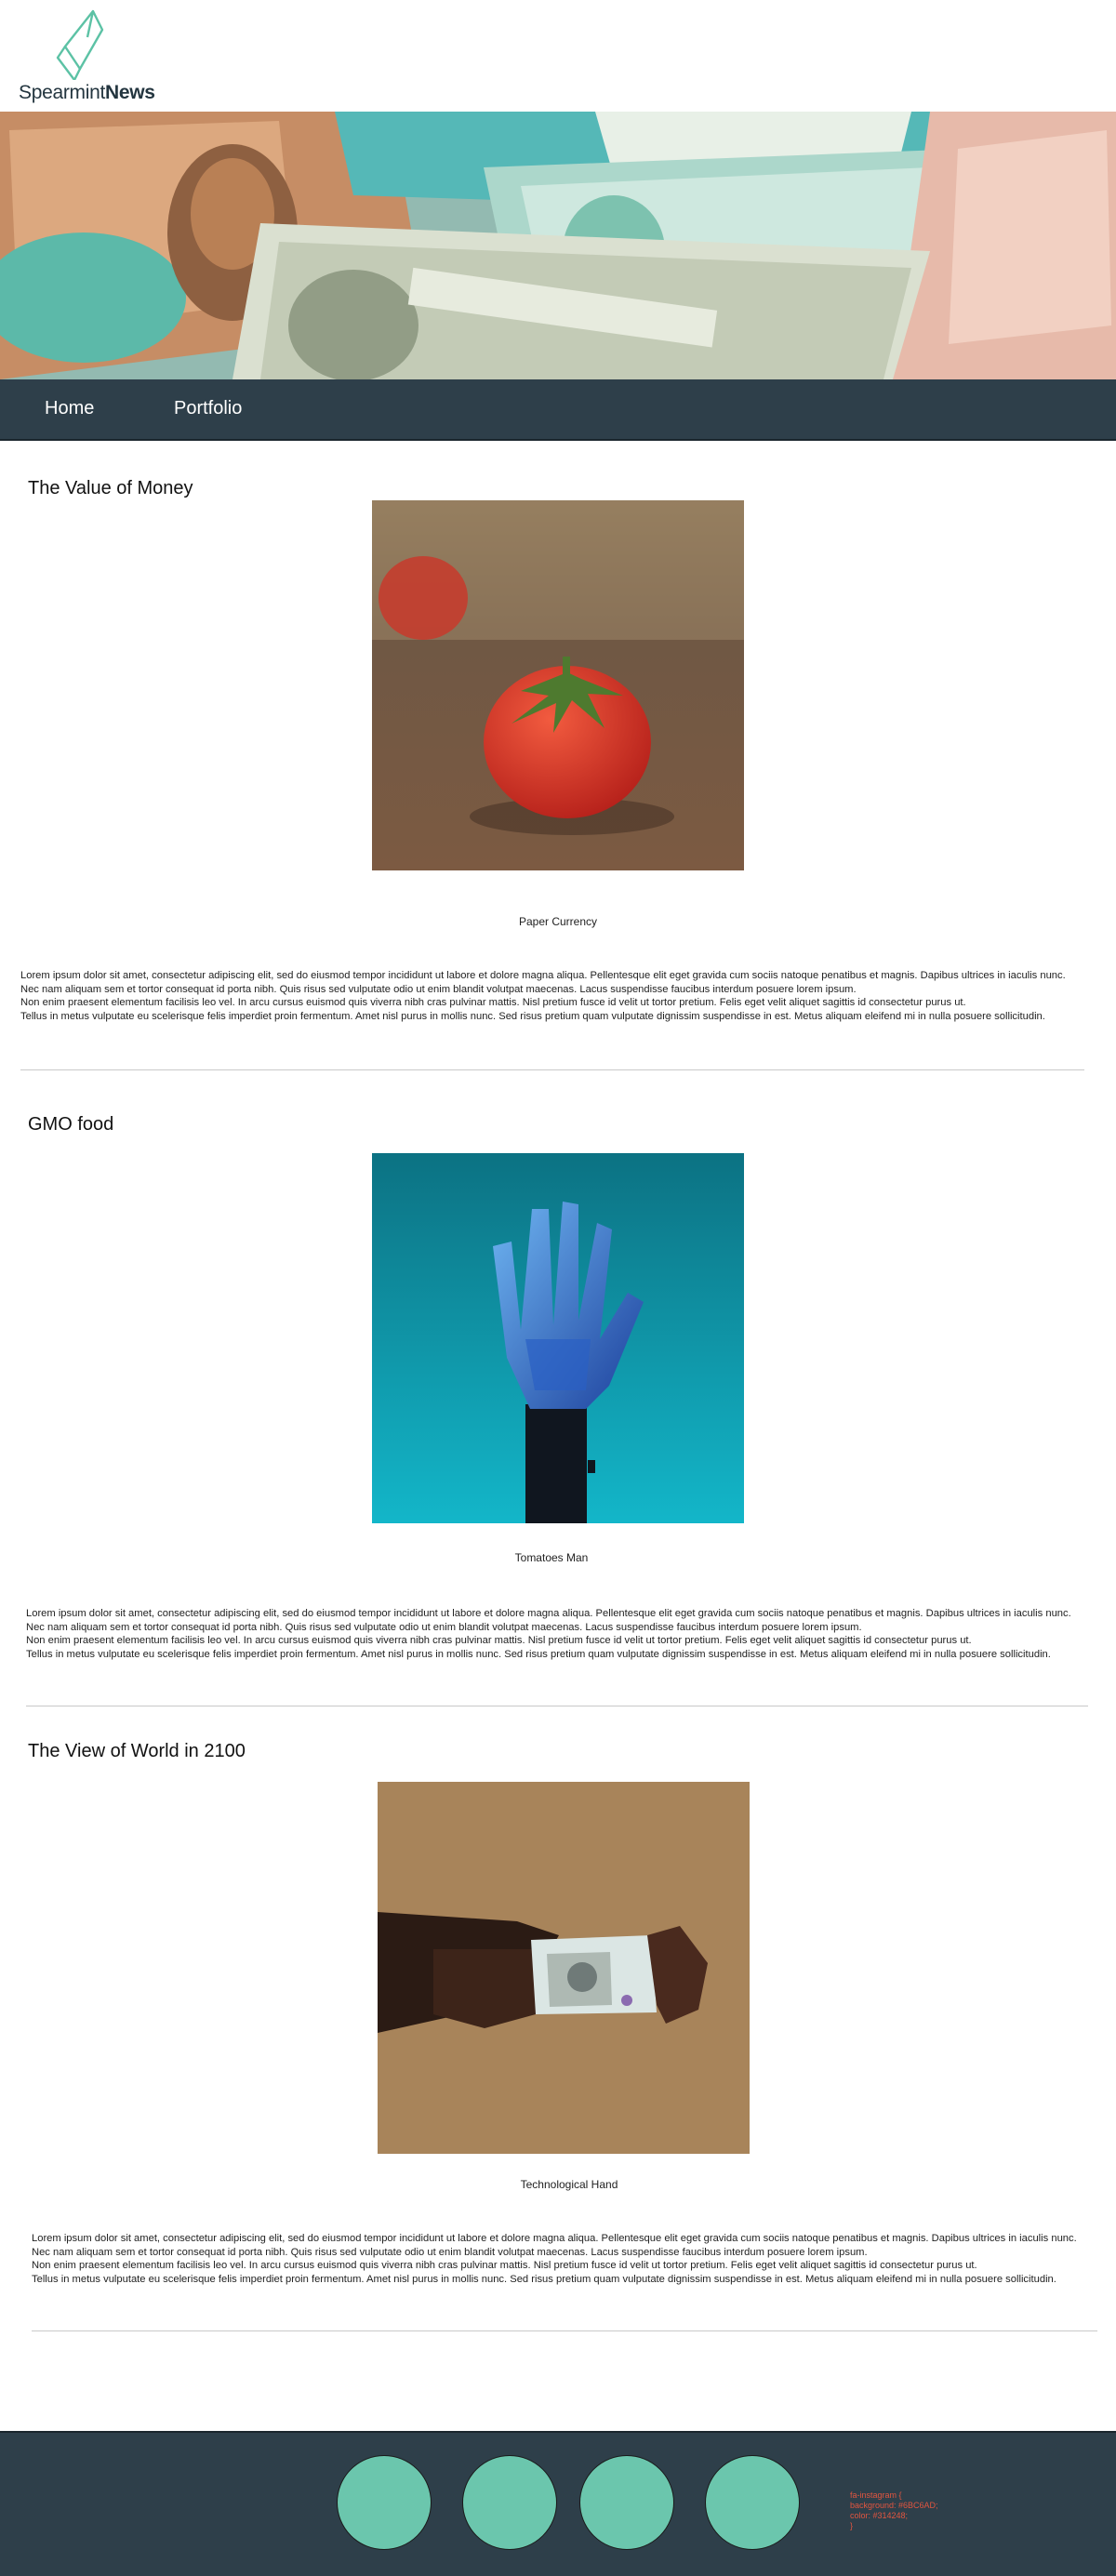 The image size is (1116, 2576). Describe the element at coordinates (558, 1338) in the screenshot. I see `article-image-robot-hand` at that location.